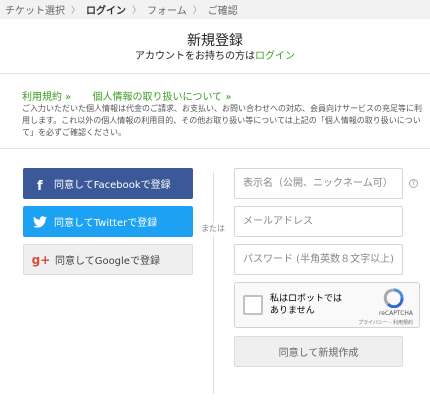 The image size is (430, 420). What do you see at coordinates (41, 259) in the screenshot?
I see `google-plus-icon: g+` at bounding box center [41, 259].